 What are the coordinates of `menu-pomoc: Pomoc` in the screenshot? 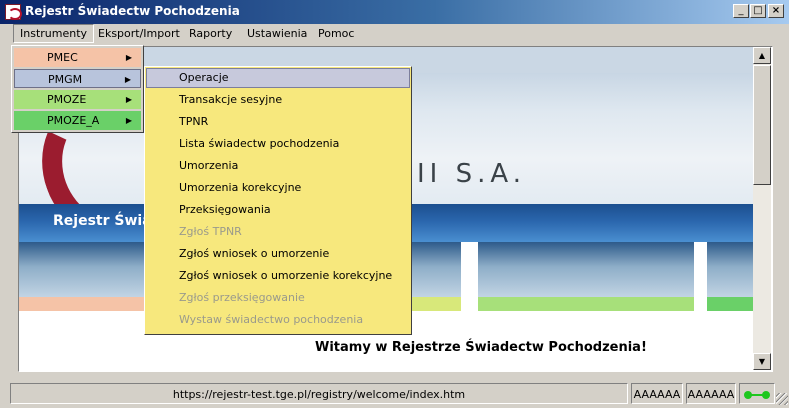 It's located at (336, 33).